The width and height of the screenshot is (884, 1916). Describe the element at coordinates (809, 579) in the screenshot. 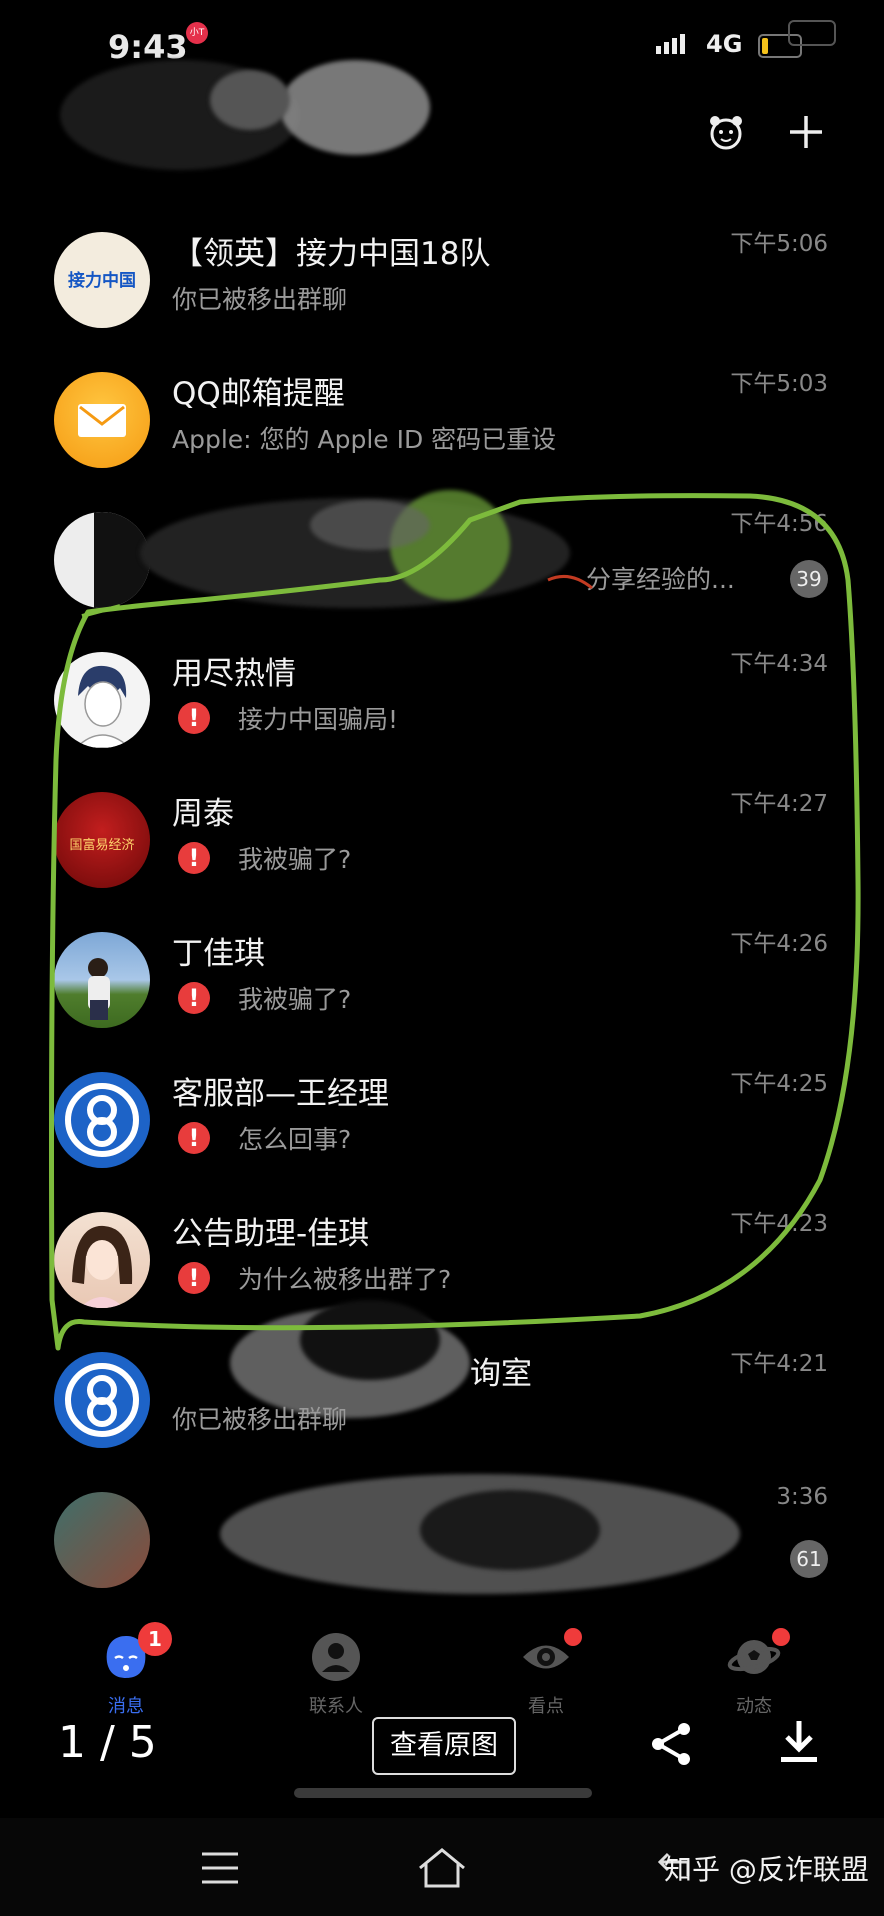

I see `unread-badge: 39` at that location.